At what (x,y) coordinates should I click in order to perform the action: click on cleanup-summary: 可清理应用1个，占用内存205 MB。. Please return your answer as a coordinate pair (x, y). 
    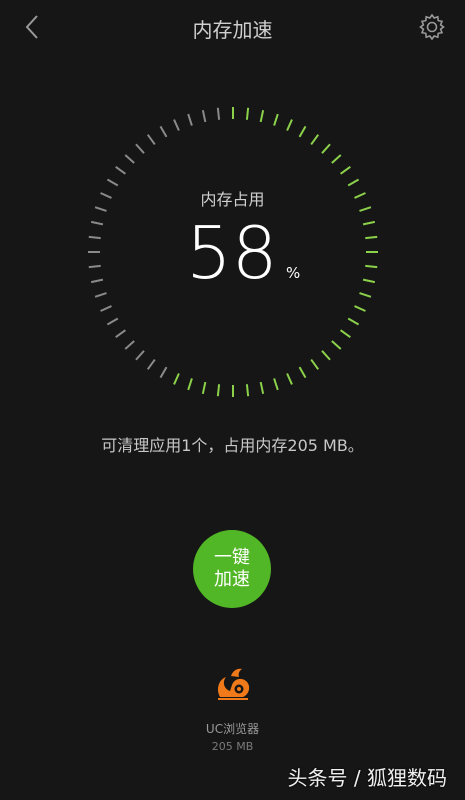
    Looking at the image, I should click on (232, 445).